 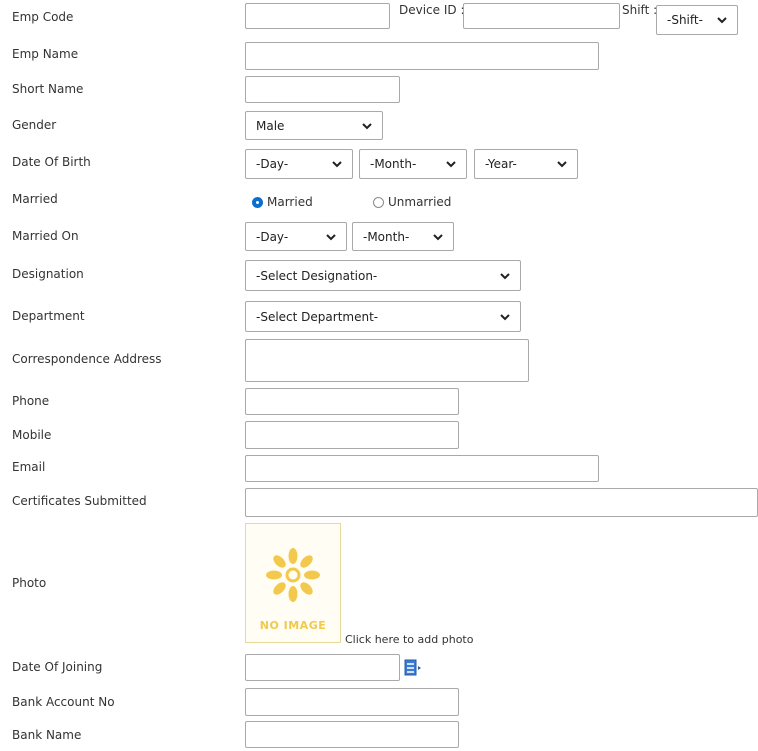 What do you see at coordinates (432, 10) in the screenshot?
I see `device-id-label: Device ID :` at bounding box center [432, 10].